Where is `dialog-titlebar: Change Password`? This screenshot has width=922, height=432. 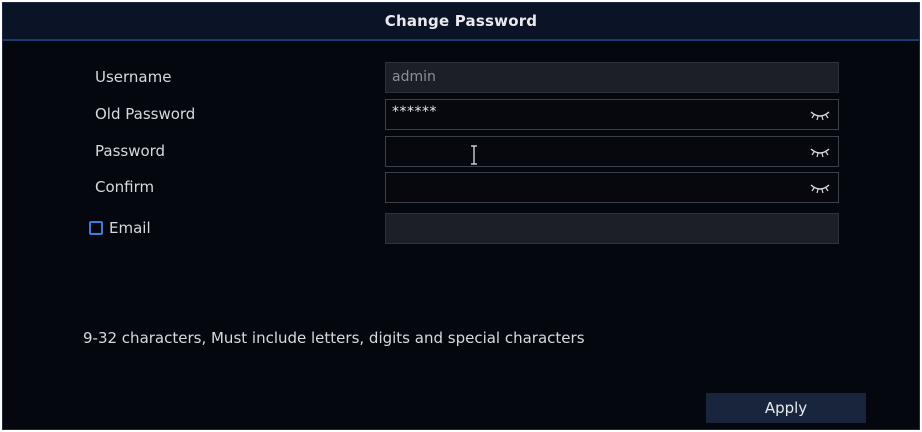
dialog-titlebar: Change Password is located at coordinates (461, 22).